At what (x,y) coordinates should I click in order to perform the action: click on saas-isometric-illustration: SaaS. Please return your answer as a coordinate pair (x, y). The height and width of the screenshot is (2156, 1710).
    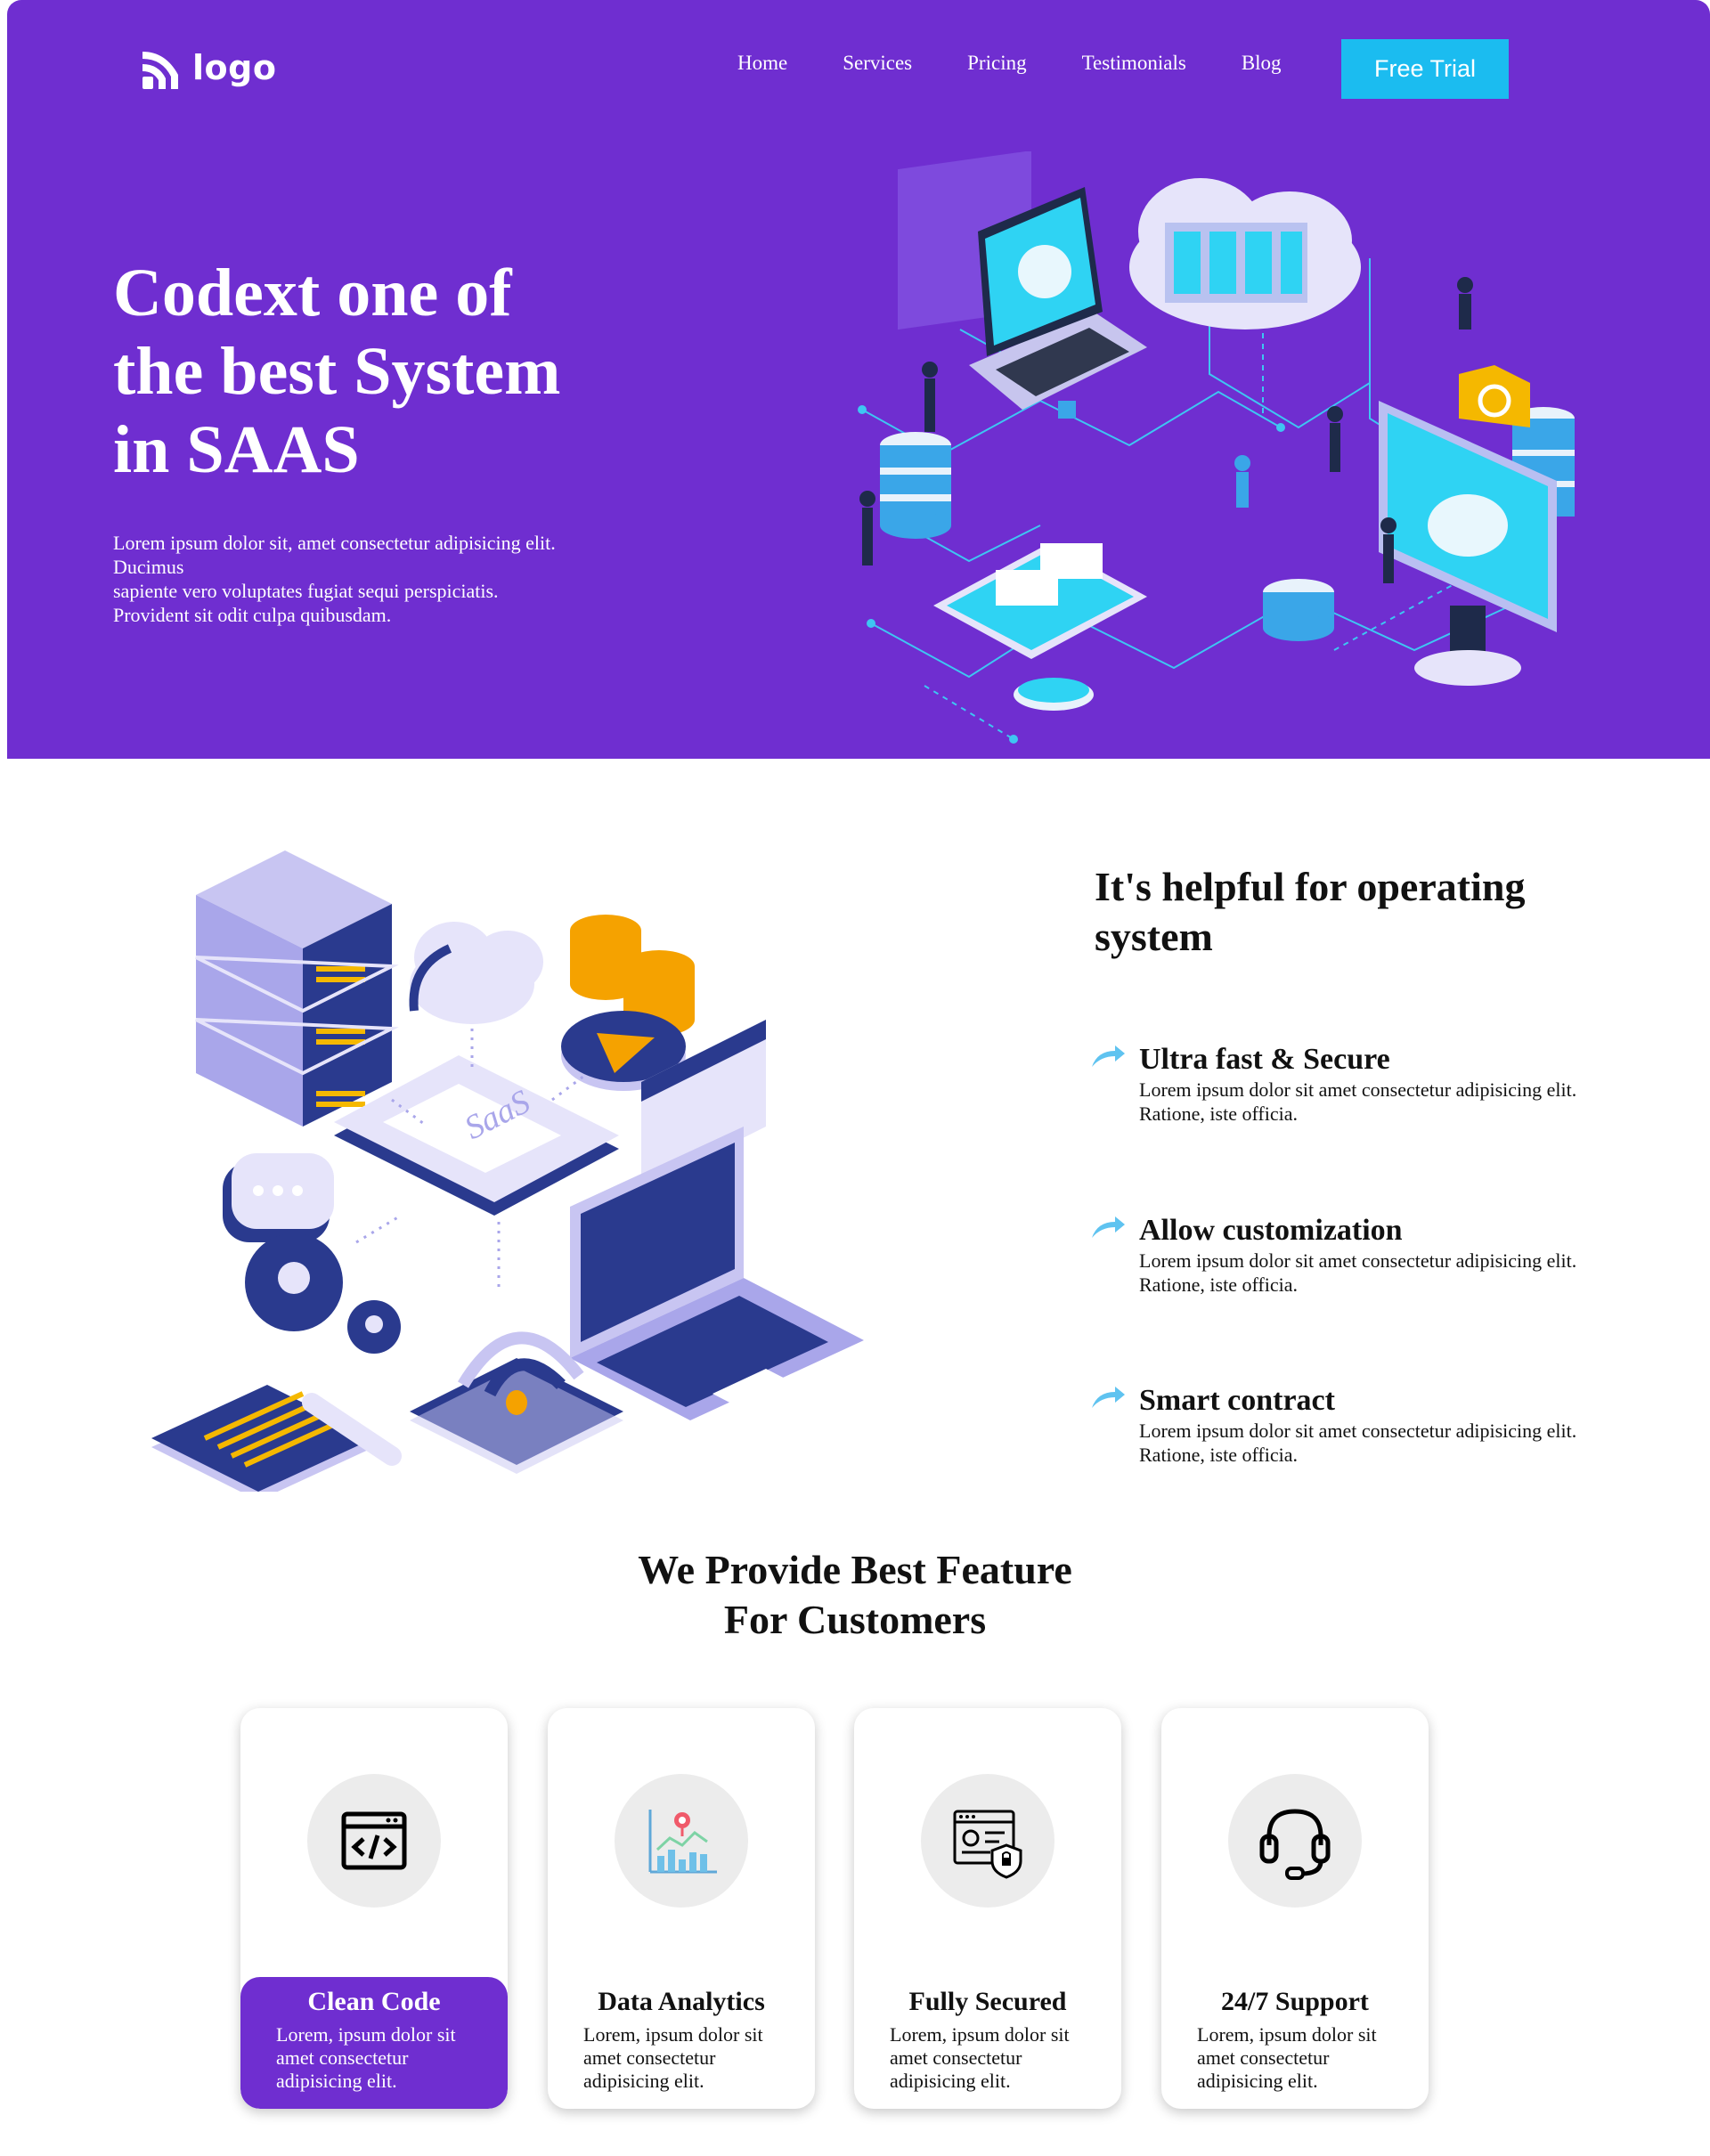
    Looking at the image, I should click on (507, 1171).